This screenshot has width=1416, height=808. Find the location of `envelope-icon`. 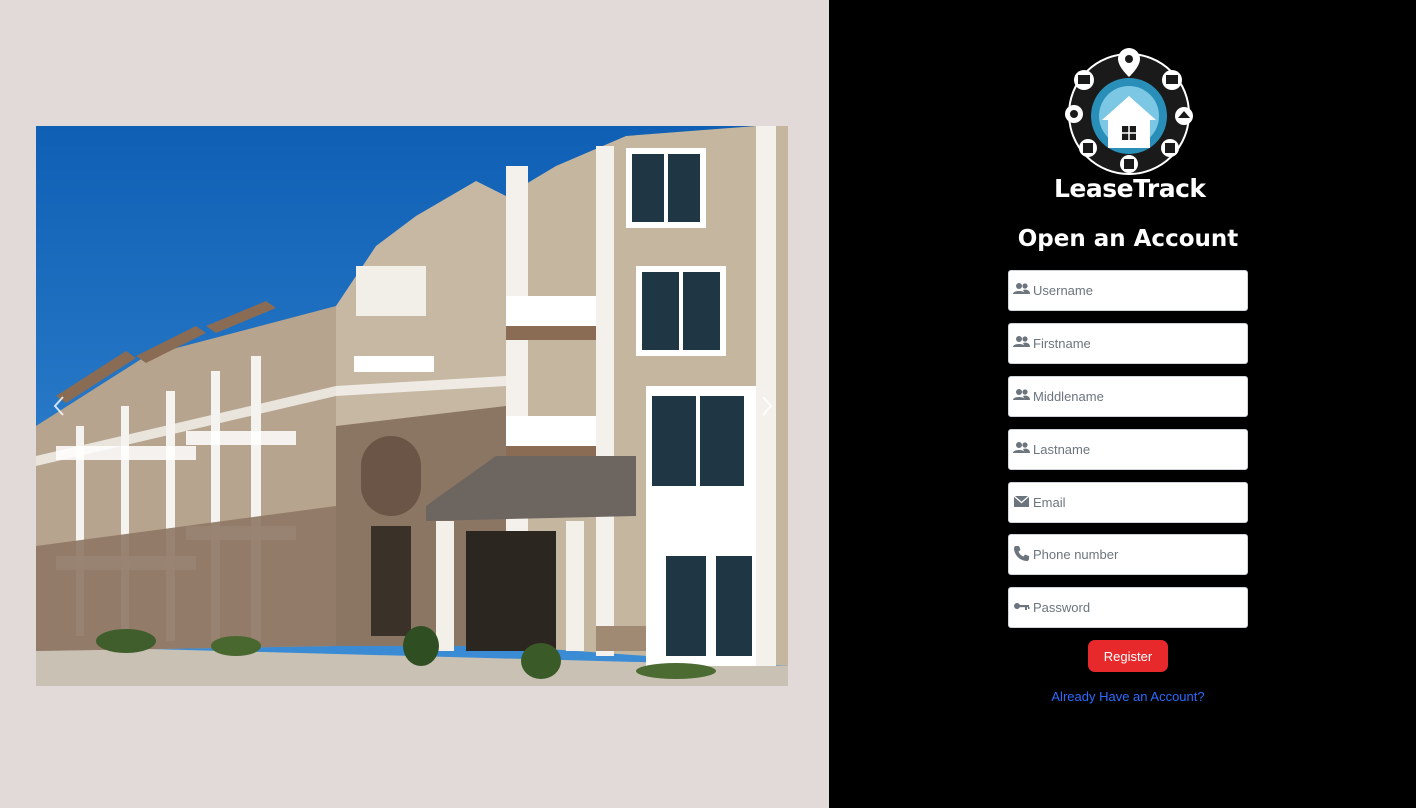

envelope-icon is located at coordinates (1021, 501).